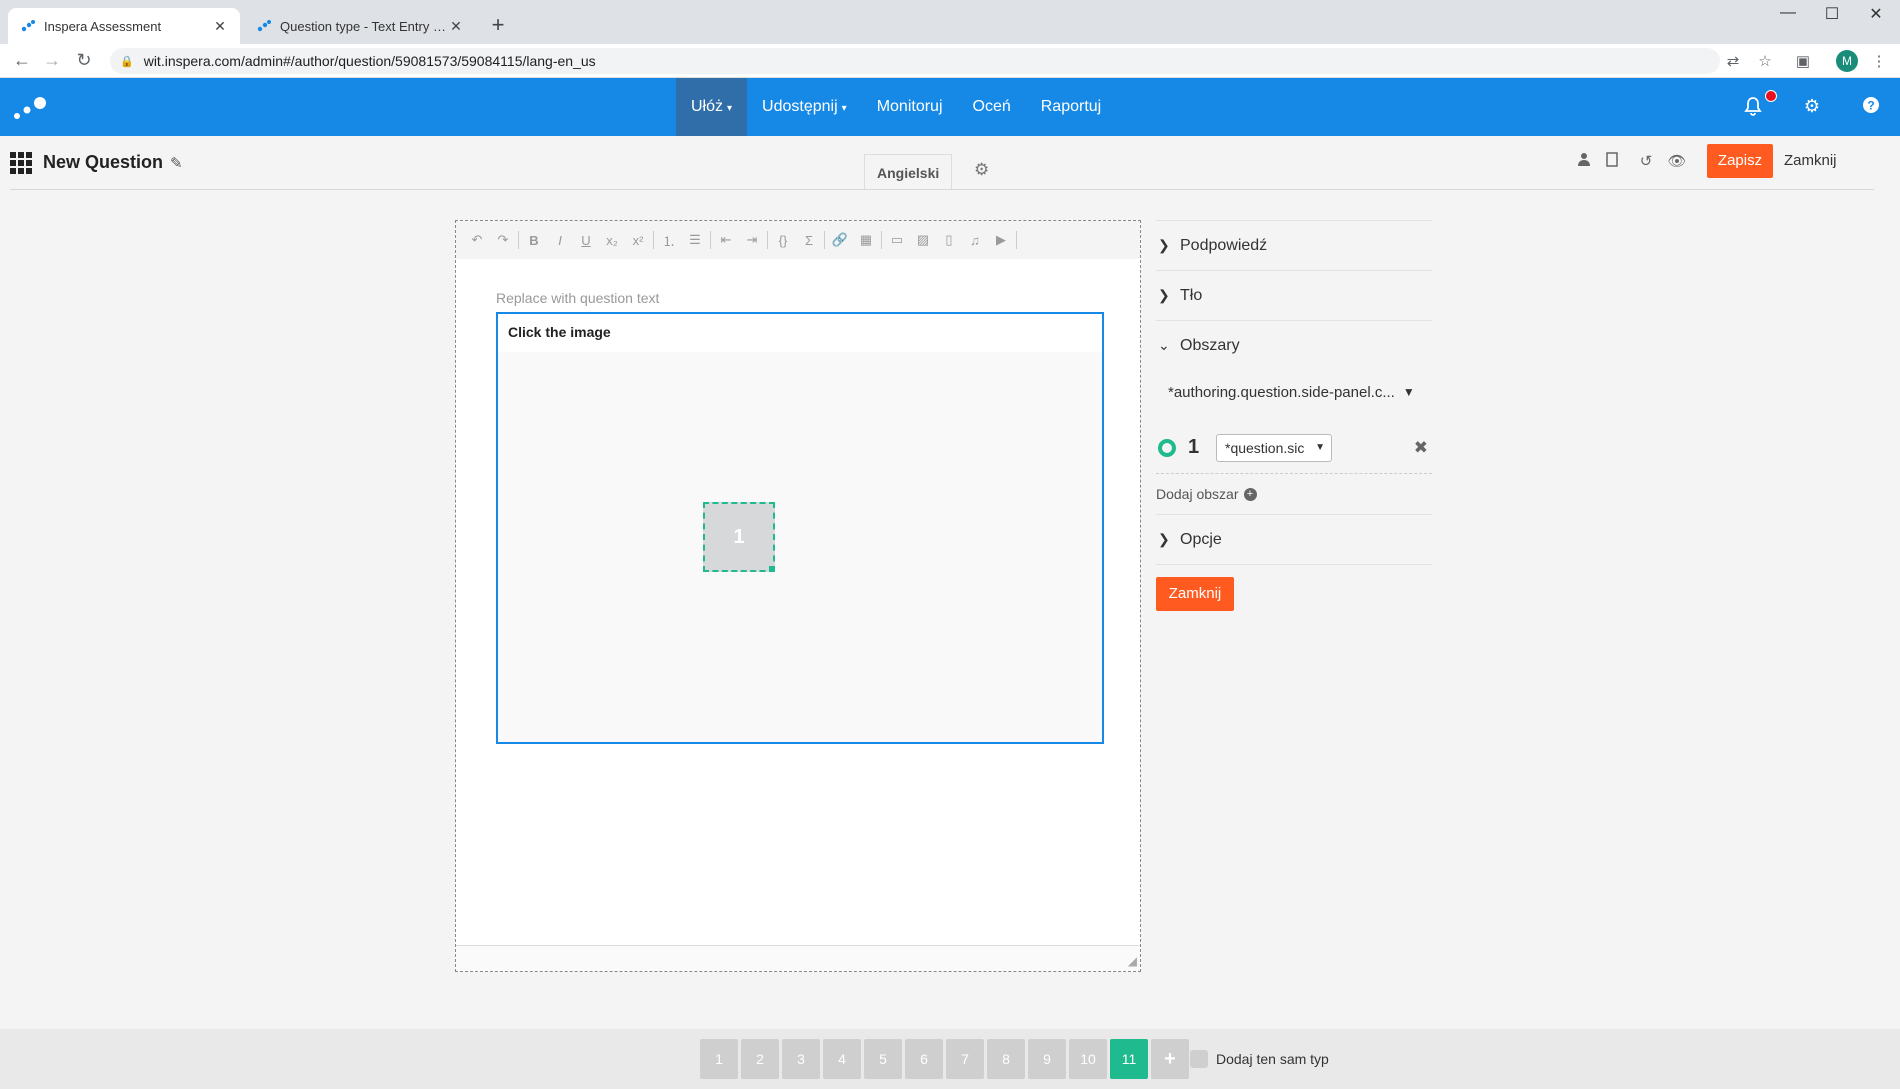  Describe the element at coordinates (924, 1059) in the screenshot. I see `page-button: 6` at that location.